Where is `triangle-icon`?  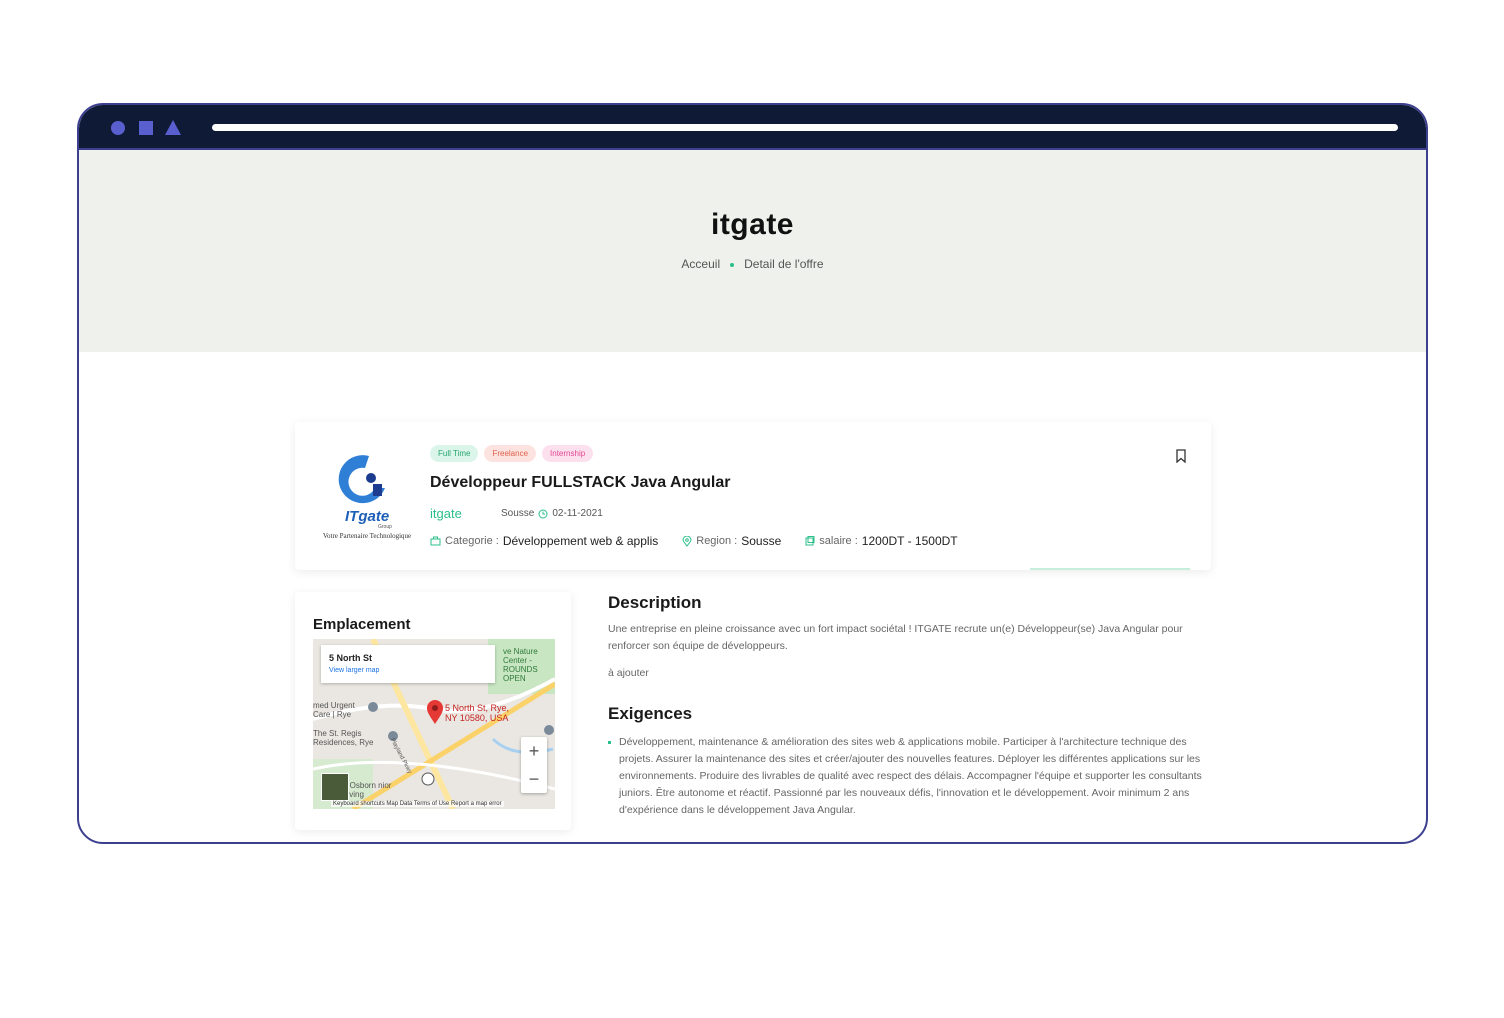 triangle-icon is located at coordinates (173, 127).